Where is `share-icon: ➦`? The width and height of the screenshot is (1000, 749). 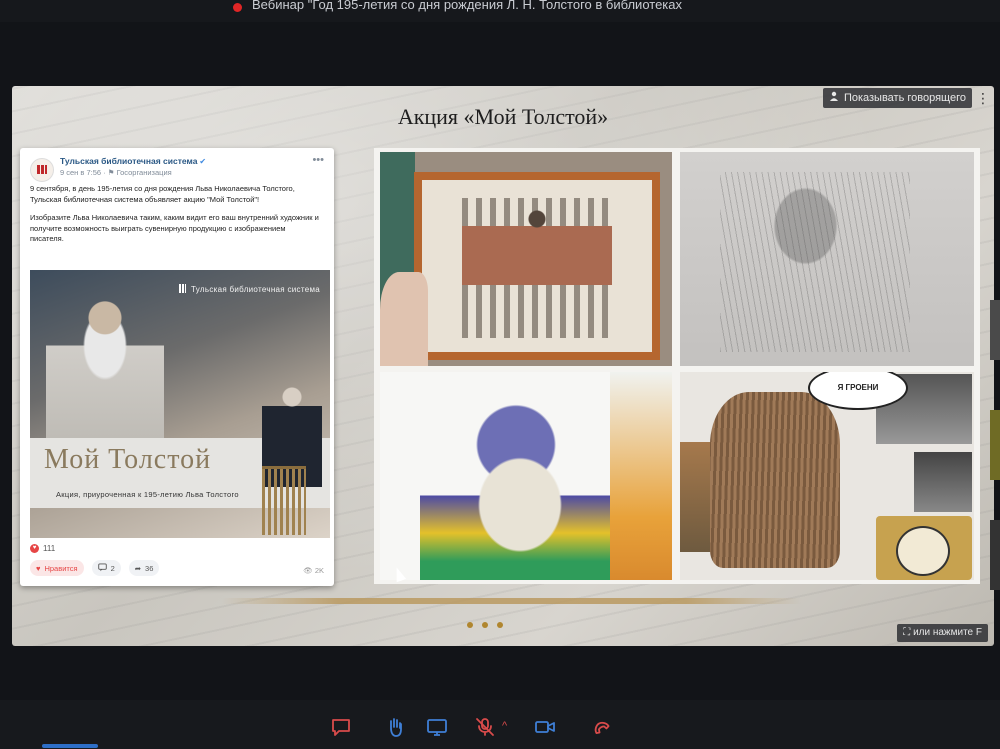 share-icon: ➦ is located at coordinates (138, 568).